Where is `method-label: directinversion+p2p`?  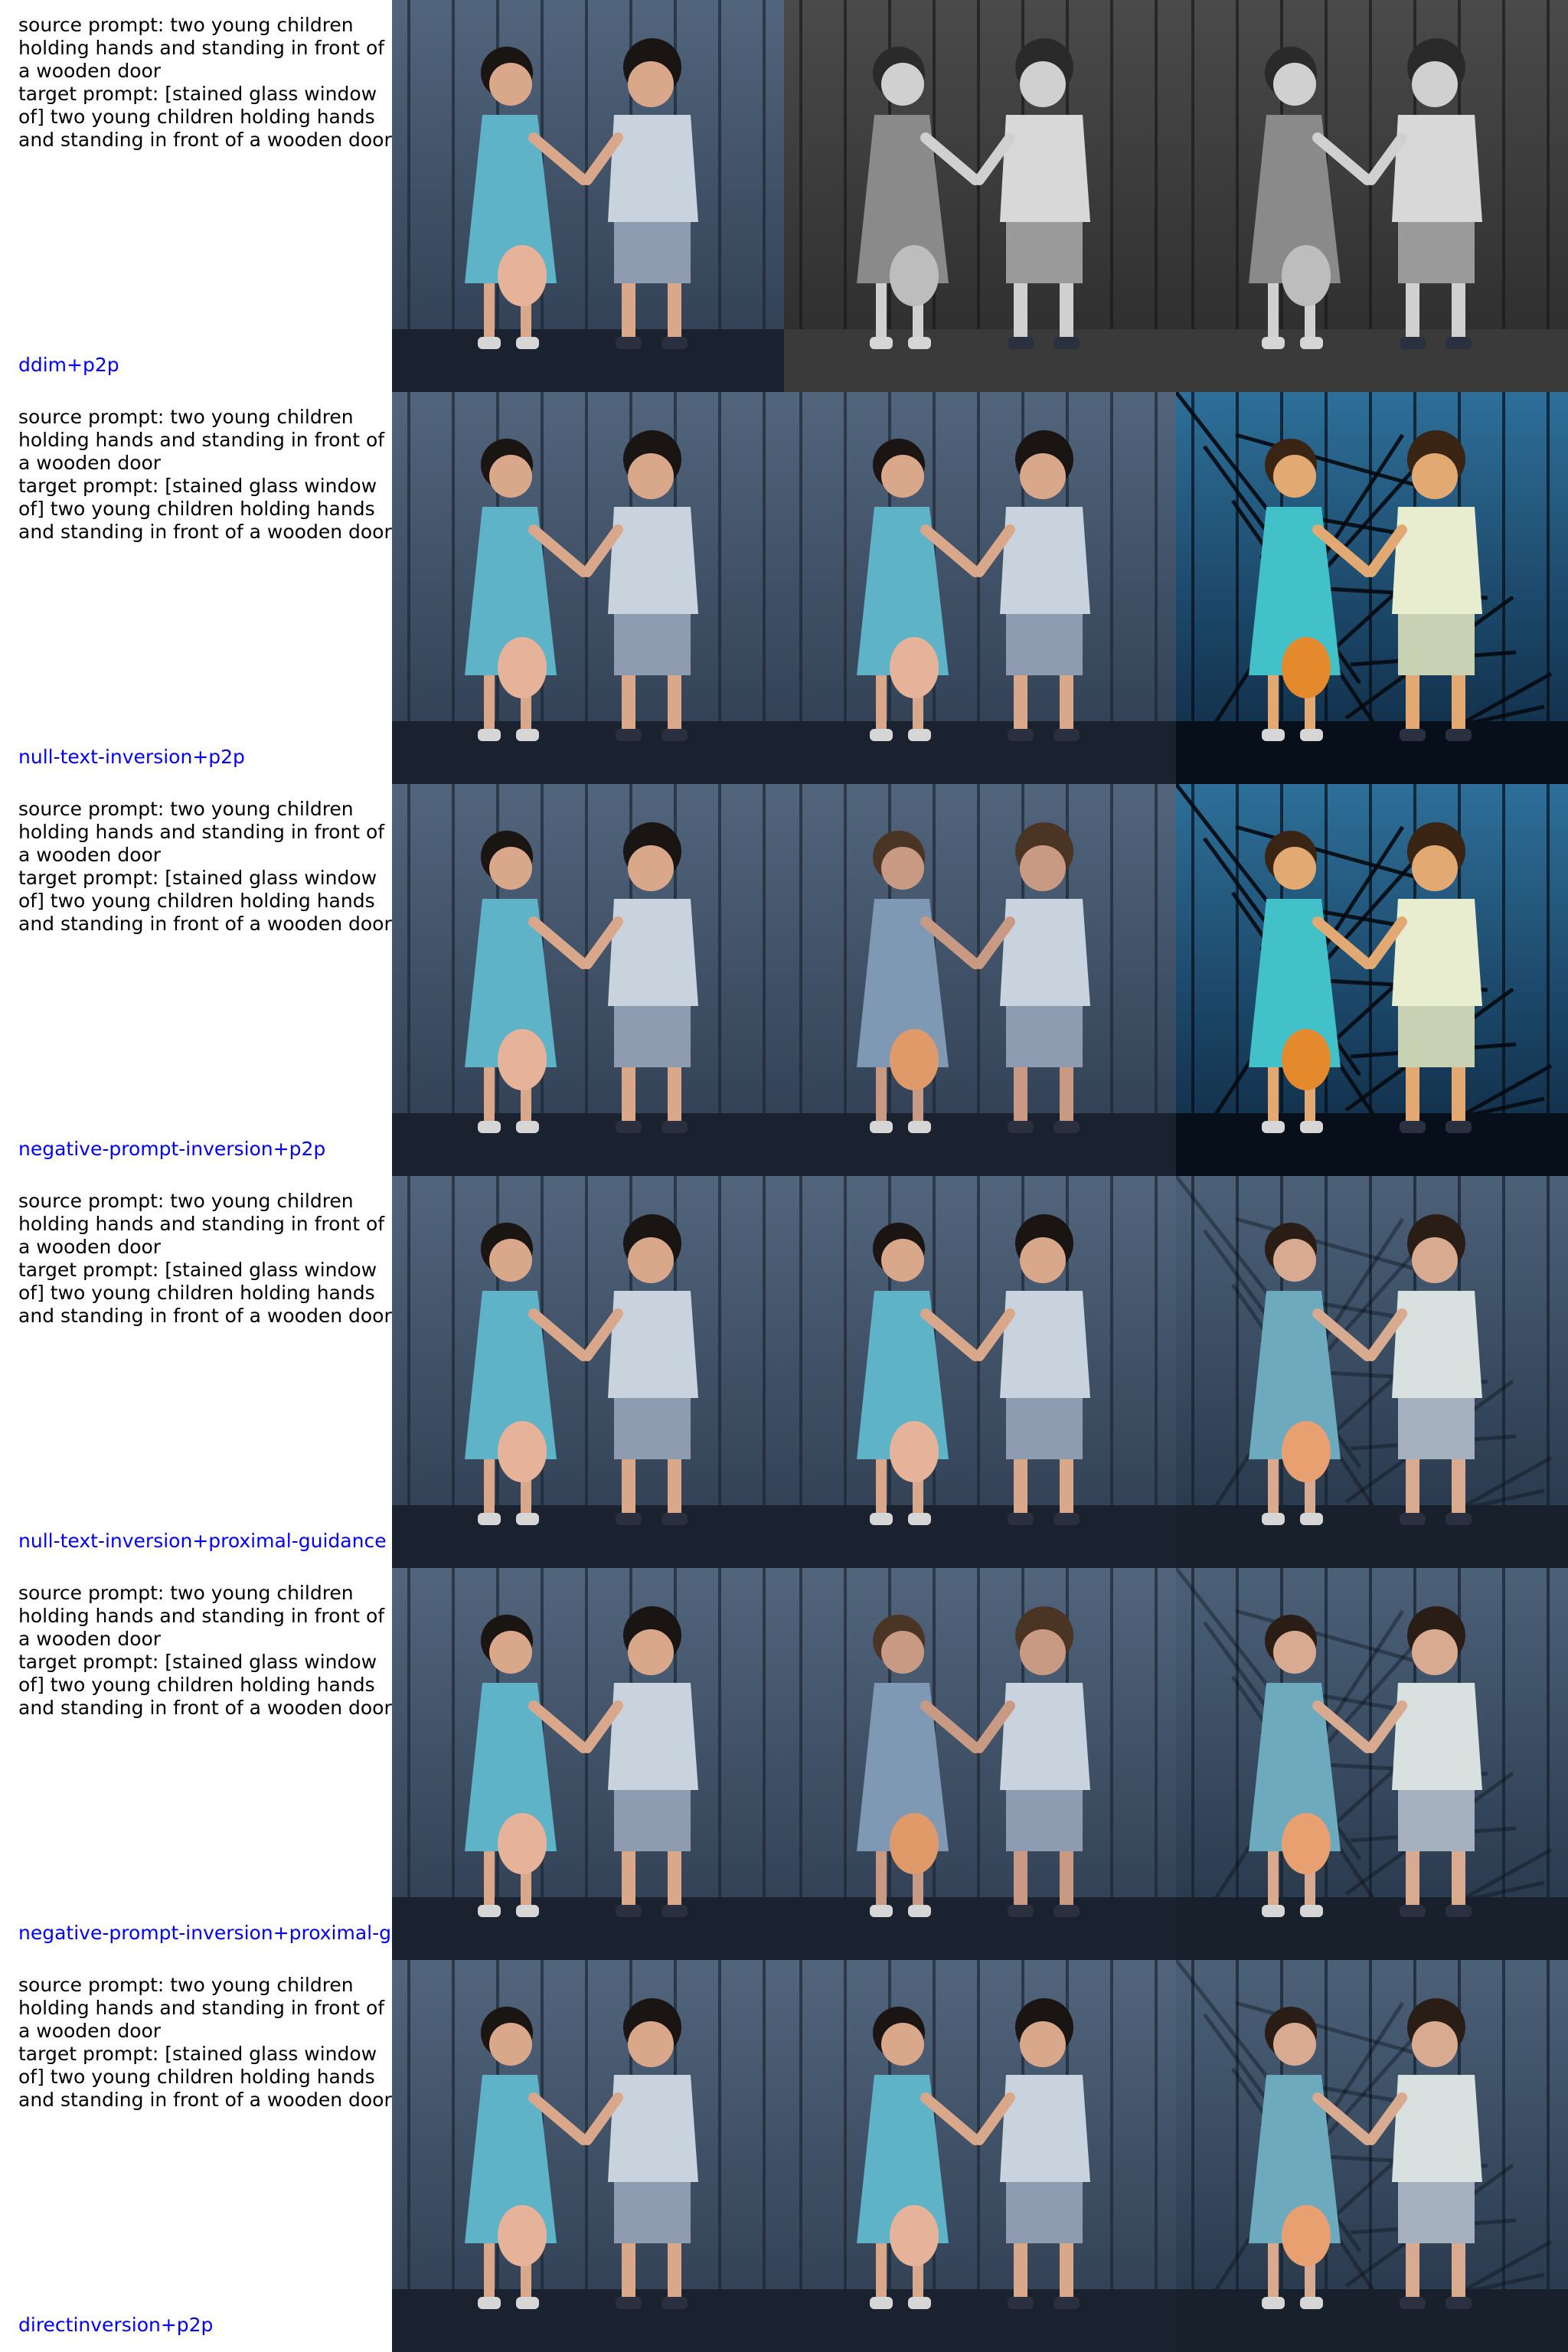 method-label: directinversion+p2p is located at coordinates (116, 2325).